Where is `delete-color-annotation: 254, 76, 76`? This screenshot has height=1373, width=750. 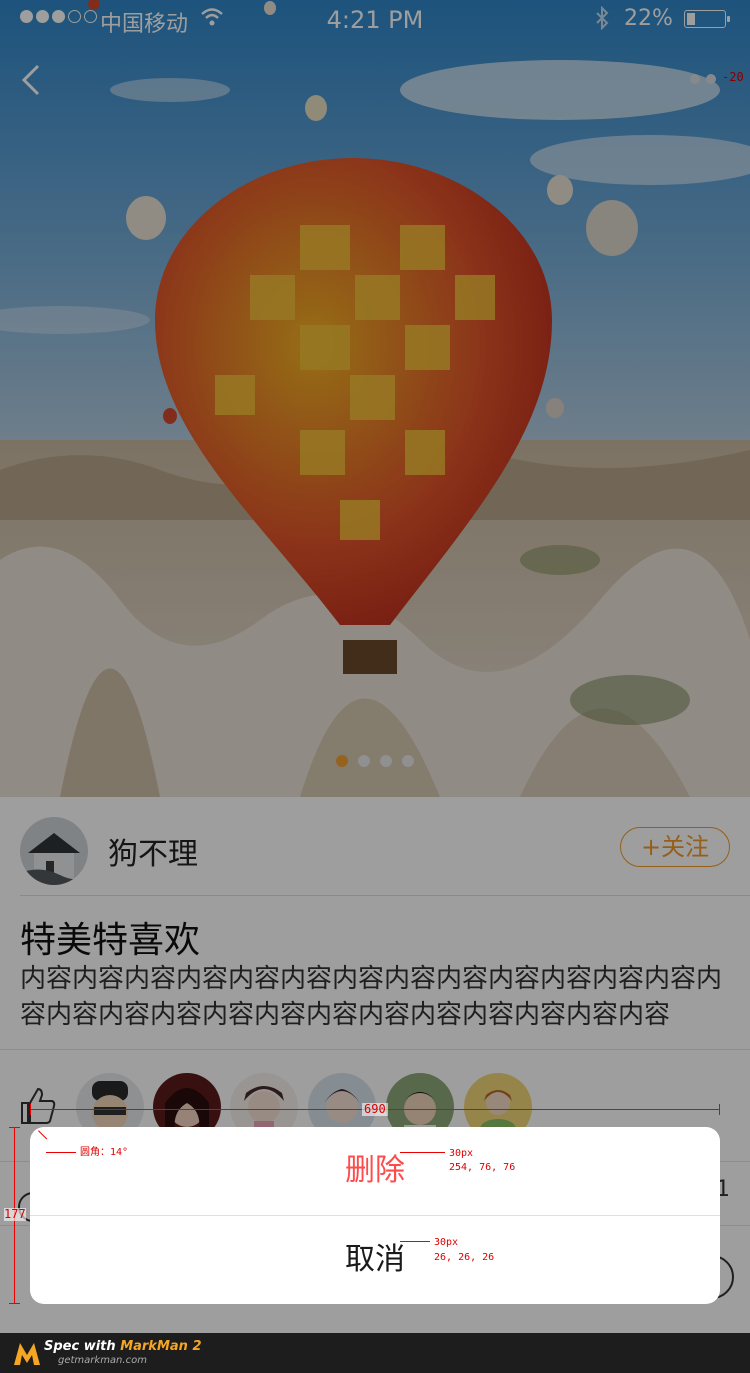
delete-color-annotation: 254, 76, 76 is located at coordinates (482, 1167).